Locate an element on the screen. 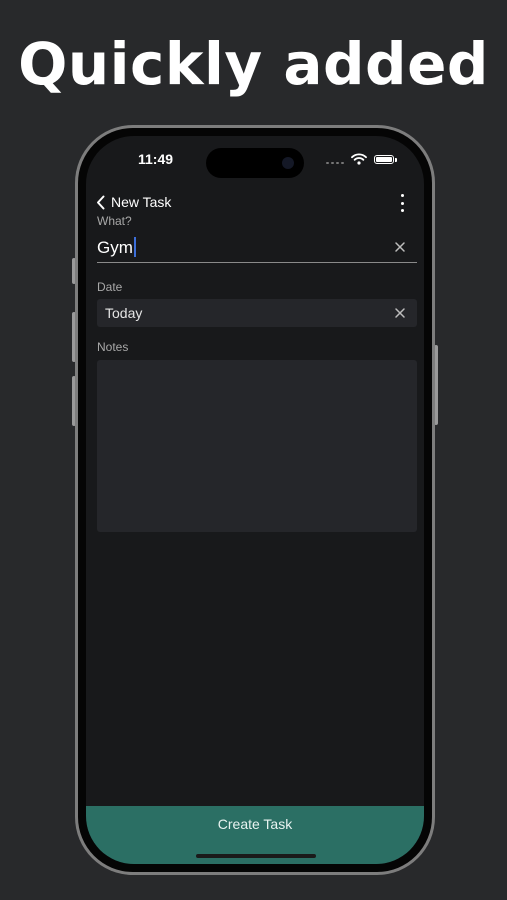 The width and height of the screenshot is (507, 900). status-time: 11:49 is located at coordinates (156, 159).